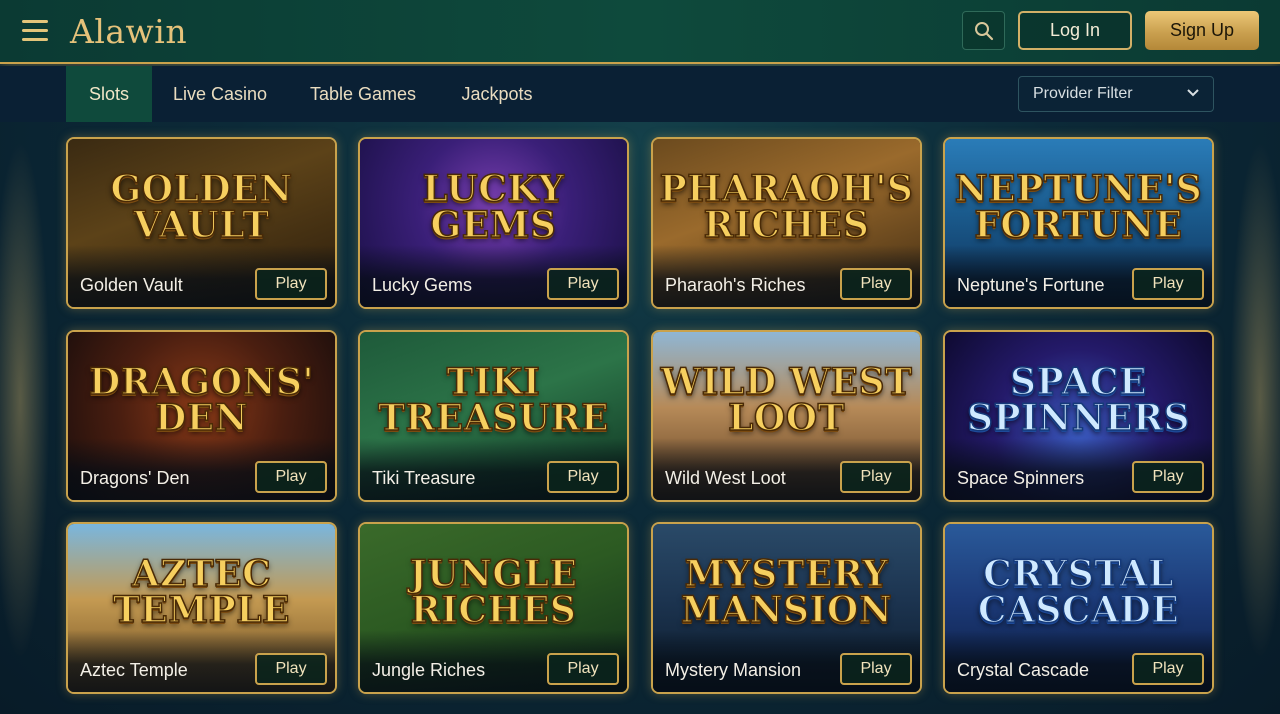 The width and height of the screenshot is (1280, 714). What do you see at coordinates (725, 478) in the screenshot?
I see `game-name: Wild West Loot` at bounding box center [725, 478].